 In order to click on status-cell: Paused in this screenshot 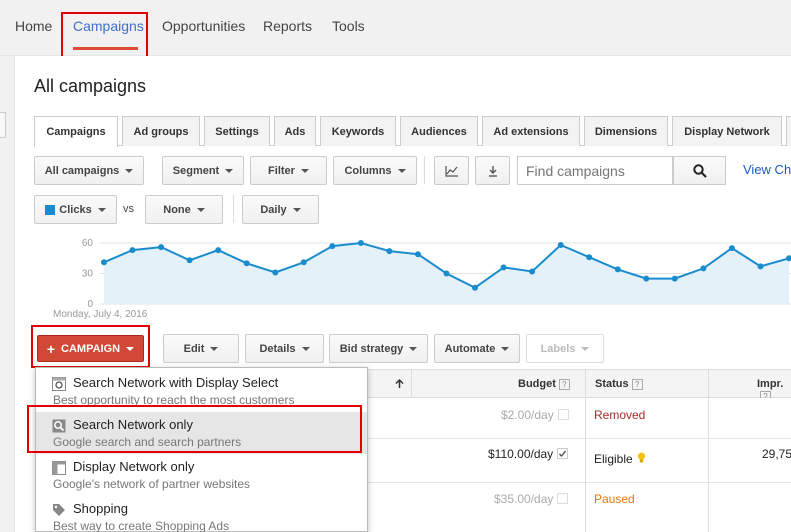, I will do `click(614, 499)`.